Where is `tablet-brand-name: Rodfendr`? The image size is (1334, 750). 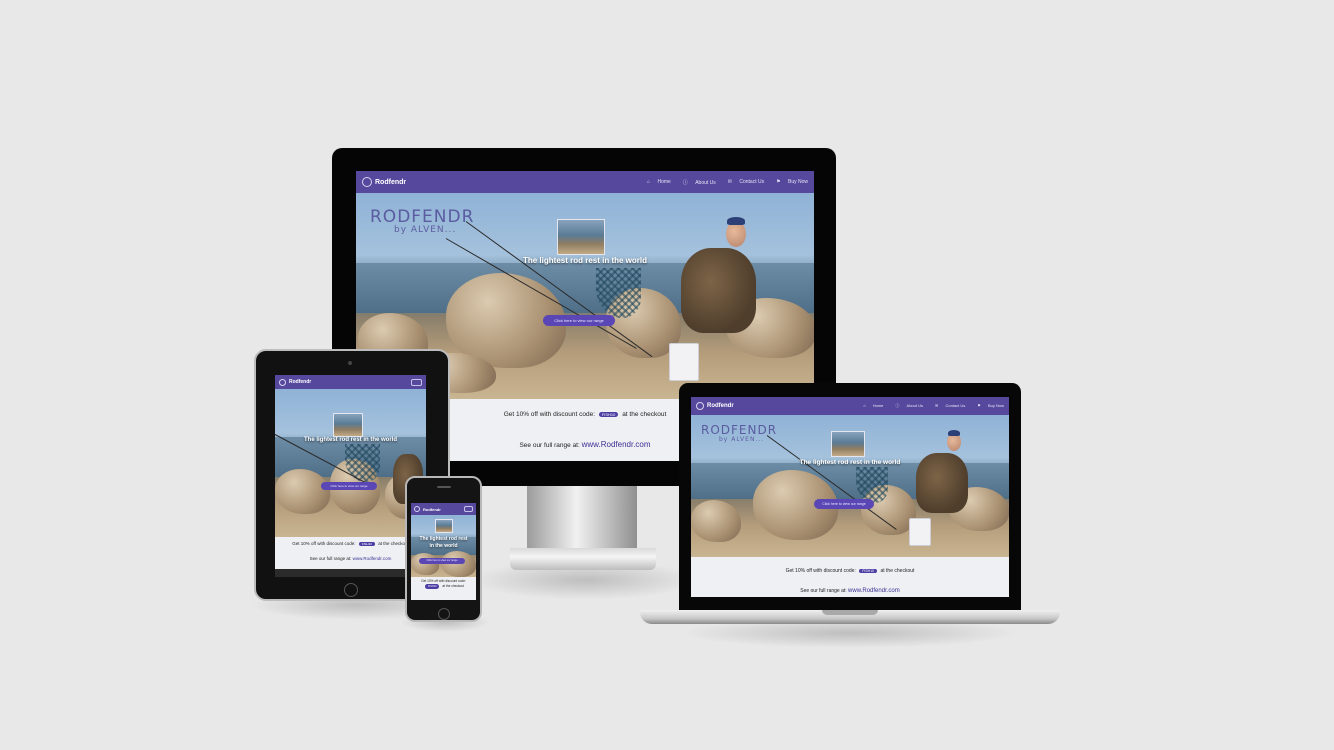
tablet-brand-name: Rodfendr is located at coordinates (300, 382).